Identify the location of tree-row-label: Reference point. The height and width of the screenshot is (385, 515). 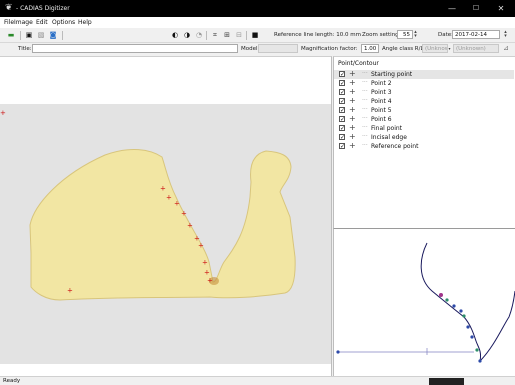
(395, 146).